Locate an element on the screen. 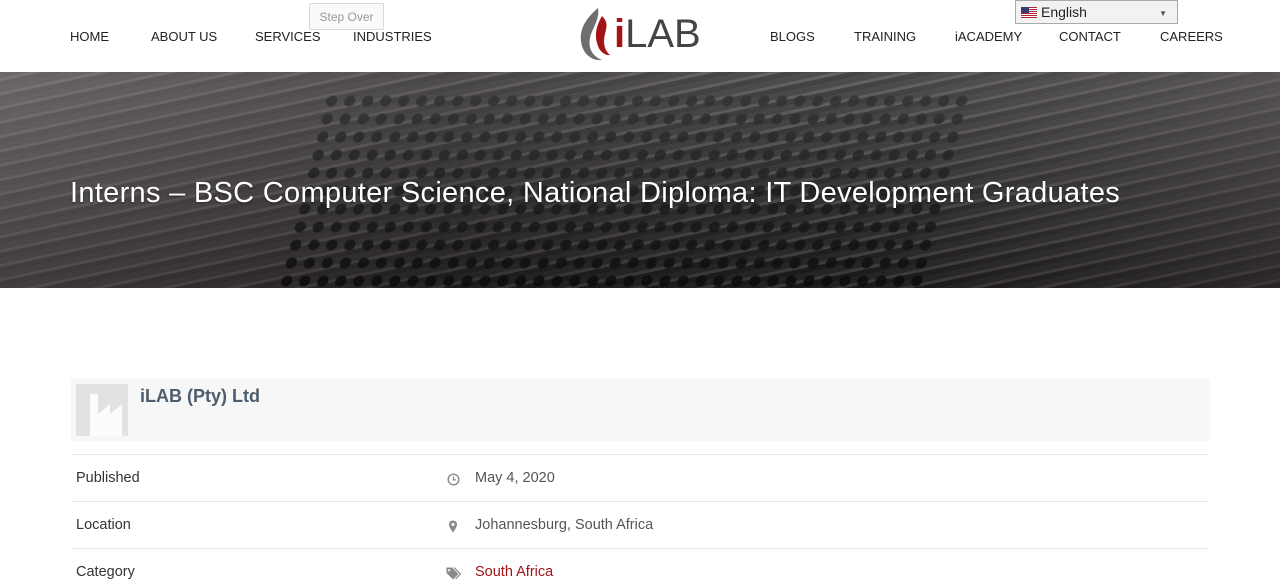 This screenshot has width=1280, height=580. us-flag-icon is located at coordinates (1029, 12).